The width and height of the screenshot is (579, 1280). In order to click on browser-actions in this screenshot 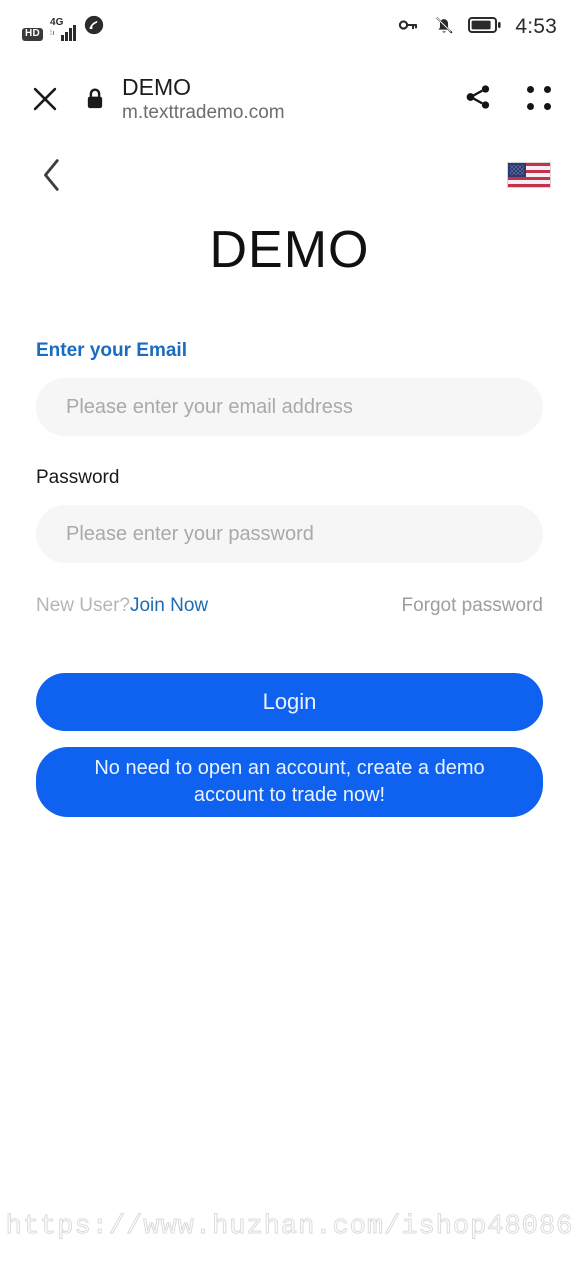, I will do `click(508, 99)`.